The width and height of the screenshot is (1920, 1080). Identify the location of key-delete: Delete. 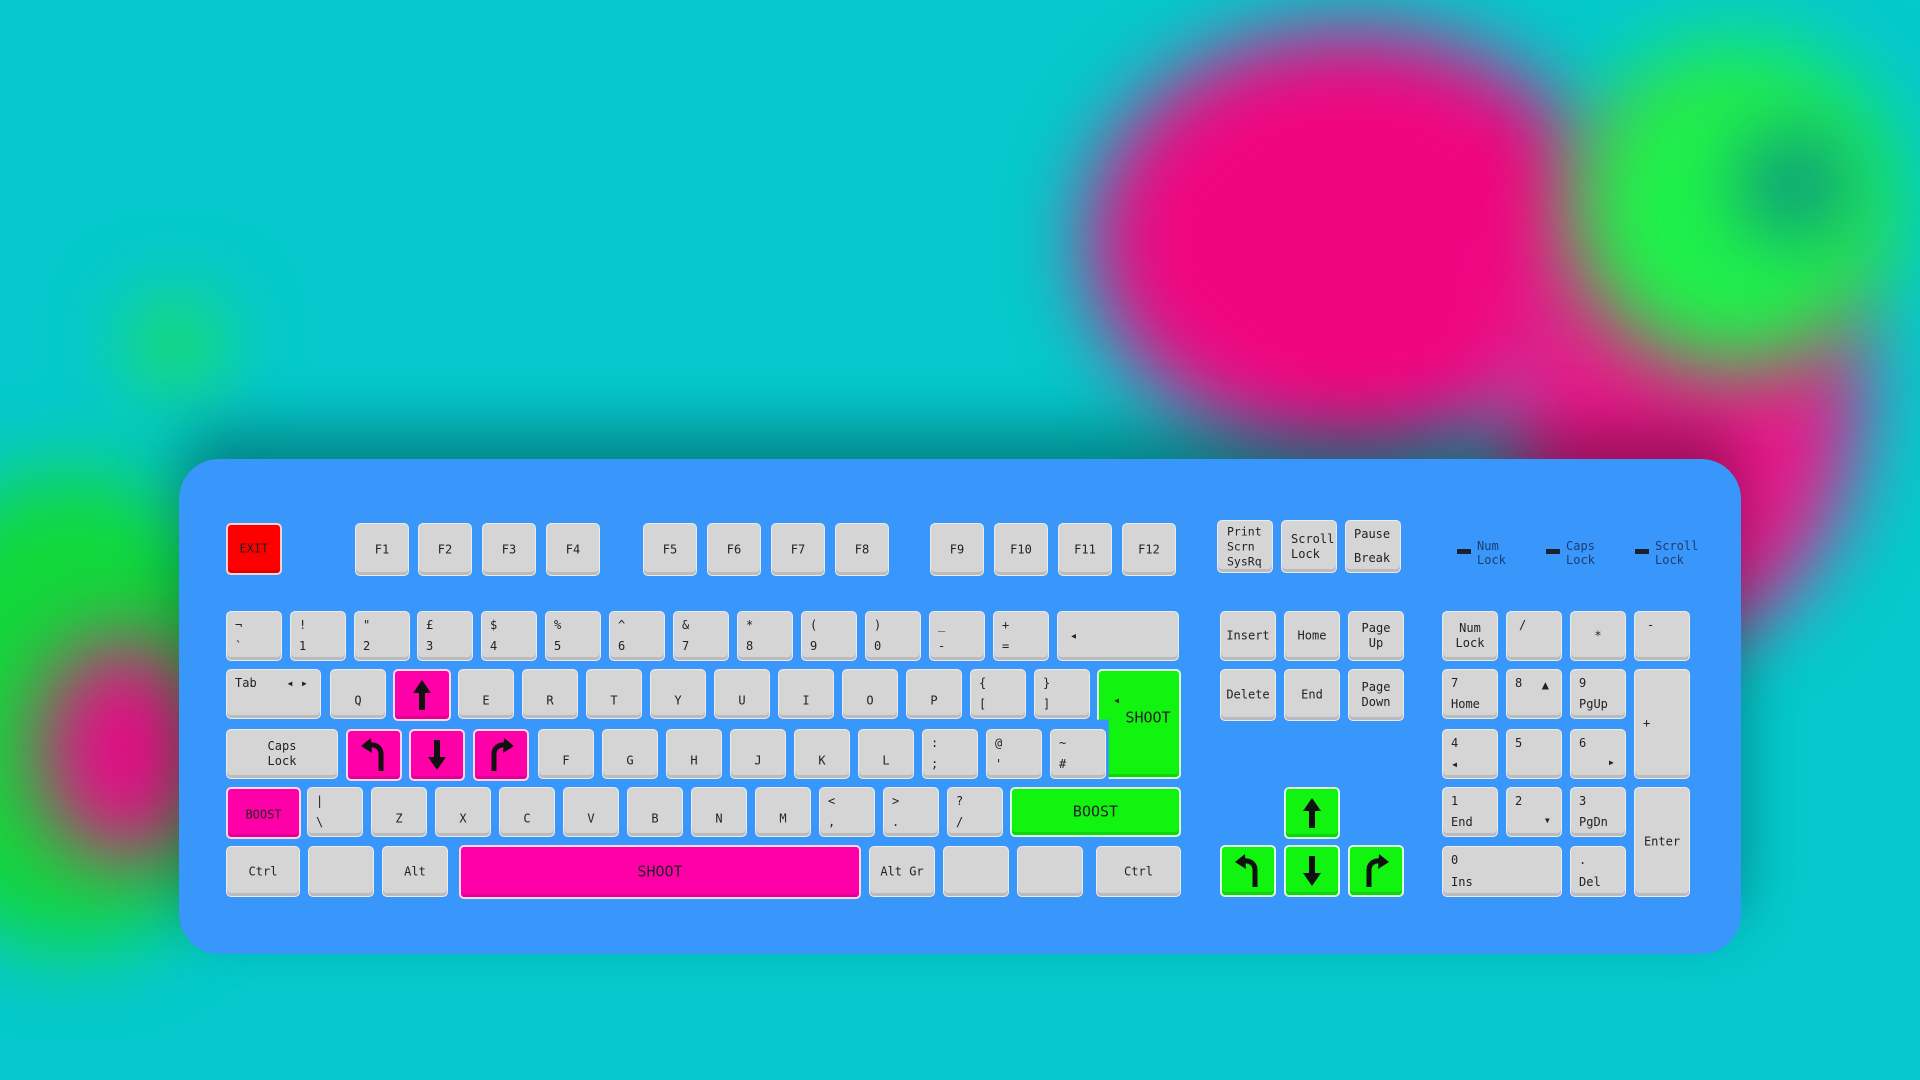
(1248, 695).